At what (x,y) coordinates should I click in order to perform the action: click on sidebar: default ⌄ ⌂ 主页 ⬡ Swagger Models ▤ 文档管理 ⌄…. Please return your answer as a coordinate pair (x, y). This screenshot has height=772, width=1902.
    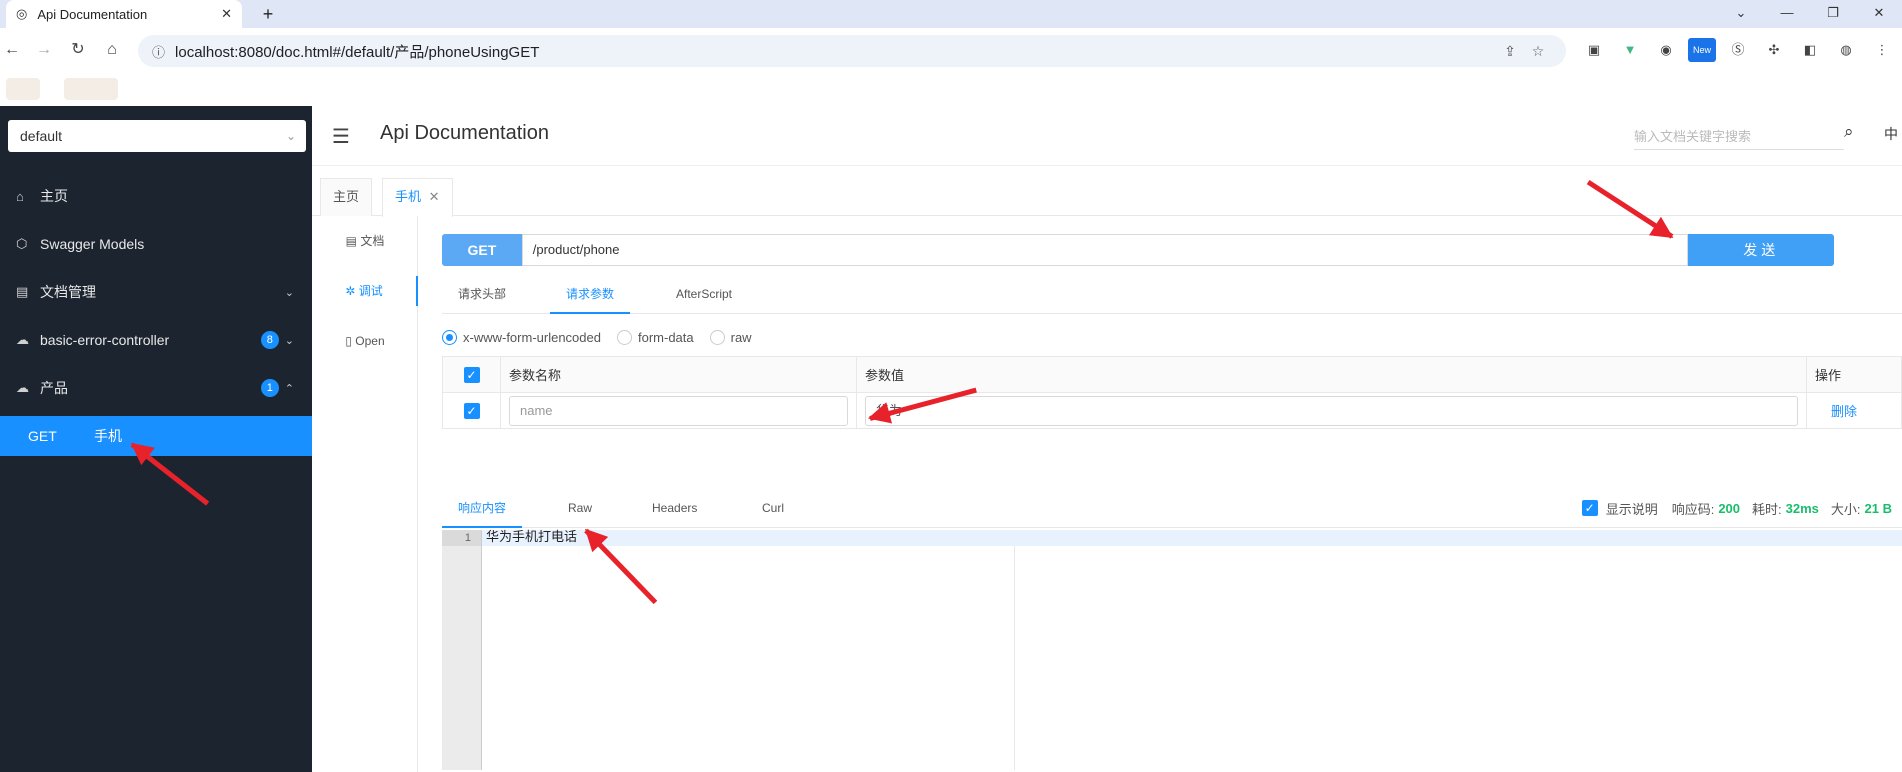
    Looking at the image, I should click on (156, 439).